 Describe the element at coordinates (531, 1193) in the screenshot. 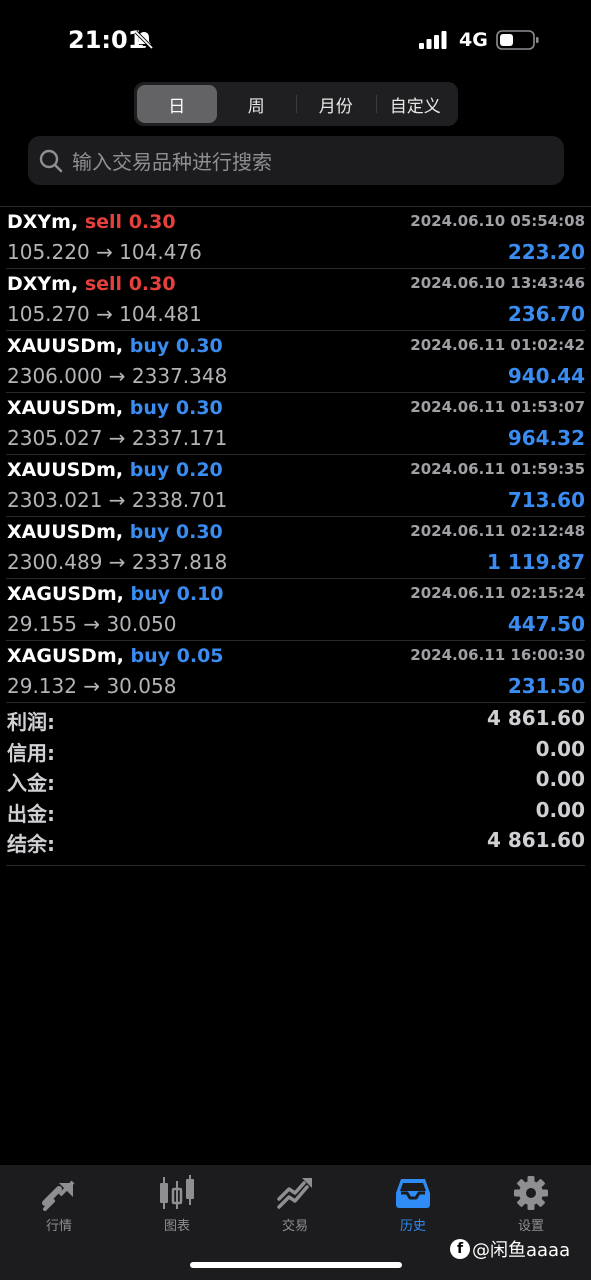

I see `settings-icon` at that location.